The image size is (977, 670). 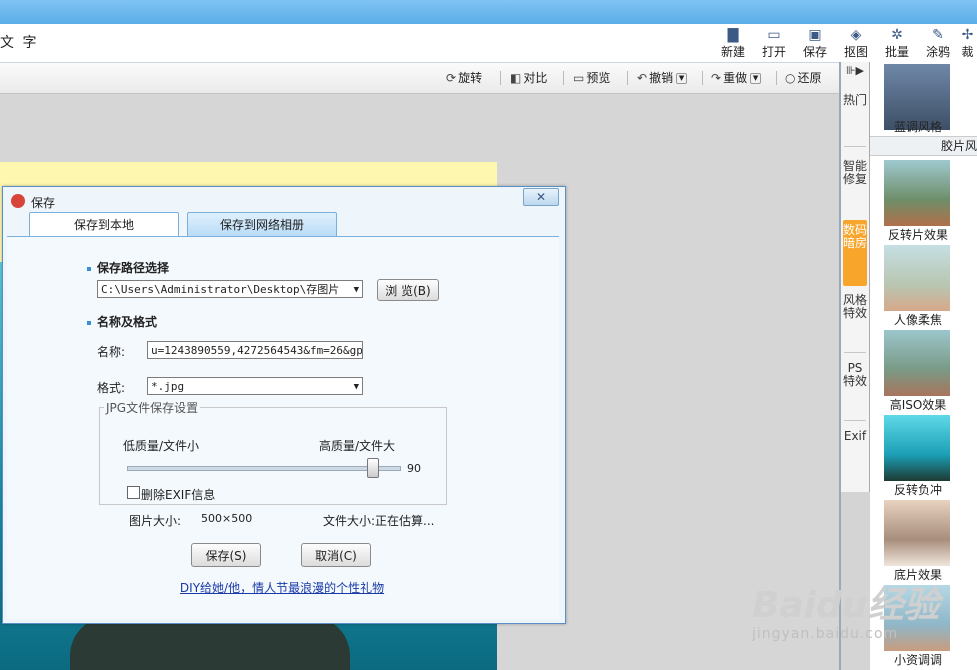 I want to click on window-titlebar, so click(x=488, y=12).